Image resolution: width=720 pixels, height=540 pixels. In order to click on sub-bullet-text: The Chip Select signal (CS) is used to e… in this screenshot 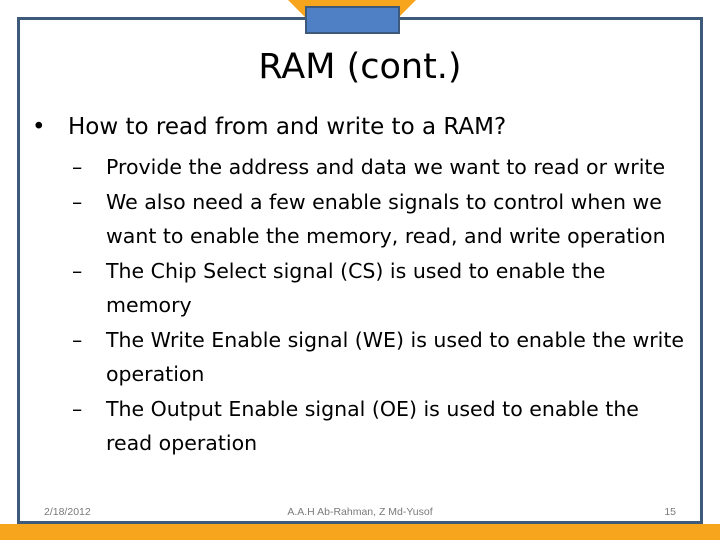, I will do `click(356, 288)`.